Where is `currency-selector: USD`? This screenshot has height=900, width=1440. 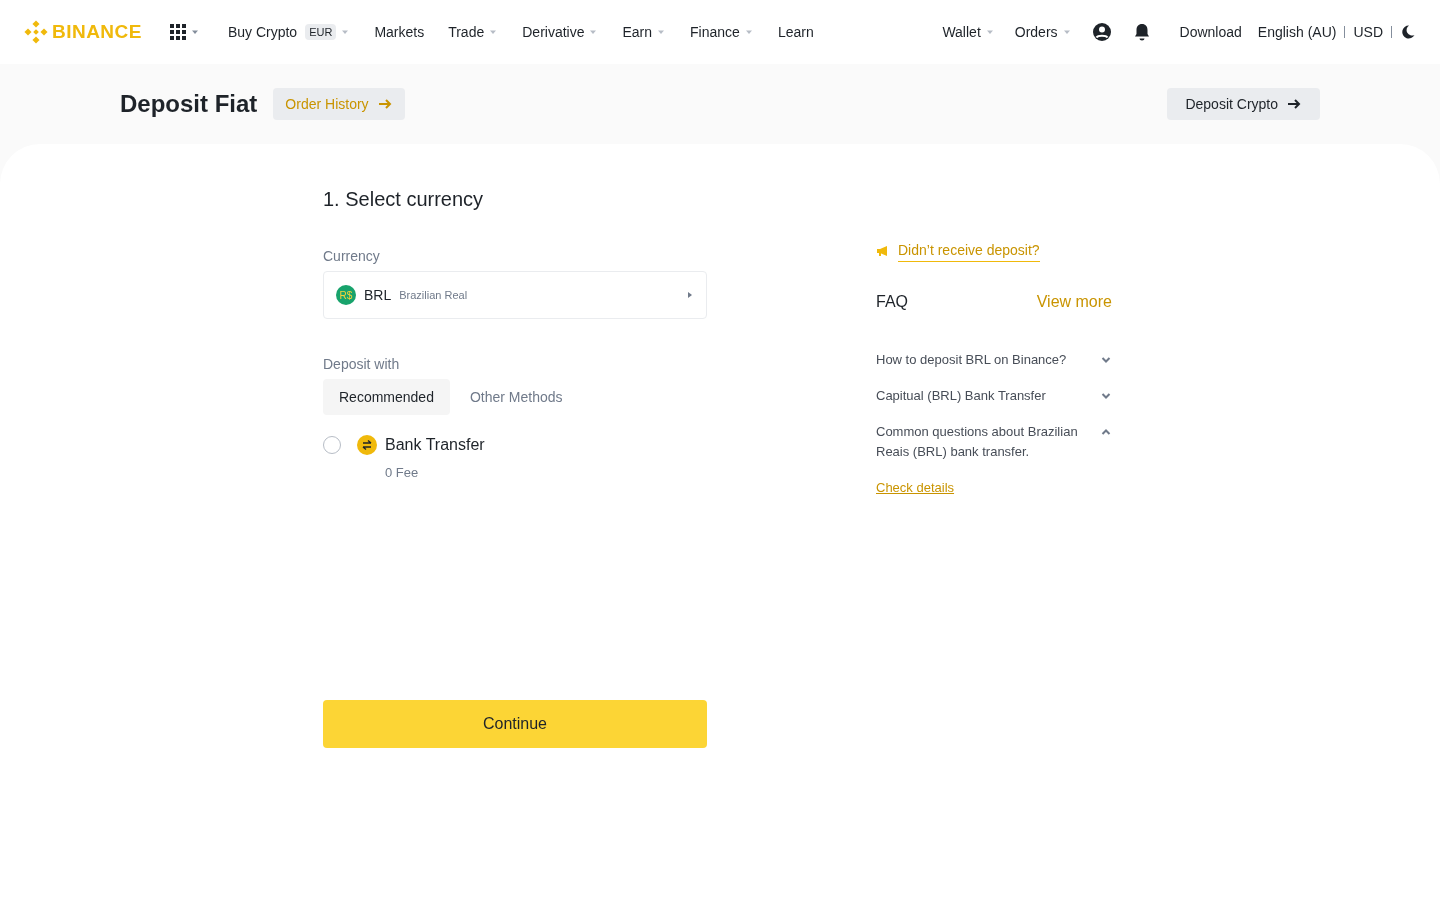 currency-selector: USD is located at coordinates (1368, 32).